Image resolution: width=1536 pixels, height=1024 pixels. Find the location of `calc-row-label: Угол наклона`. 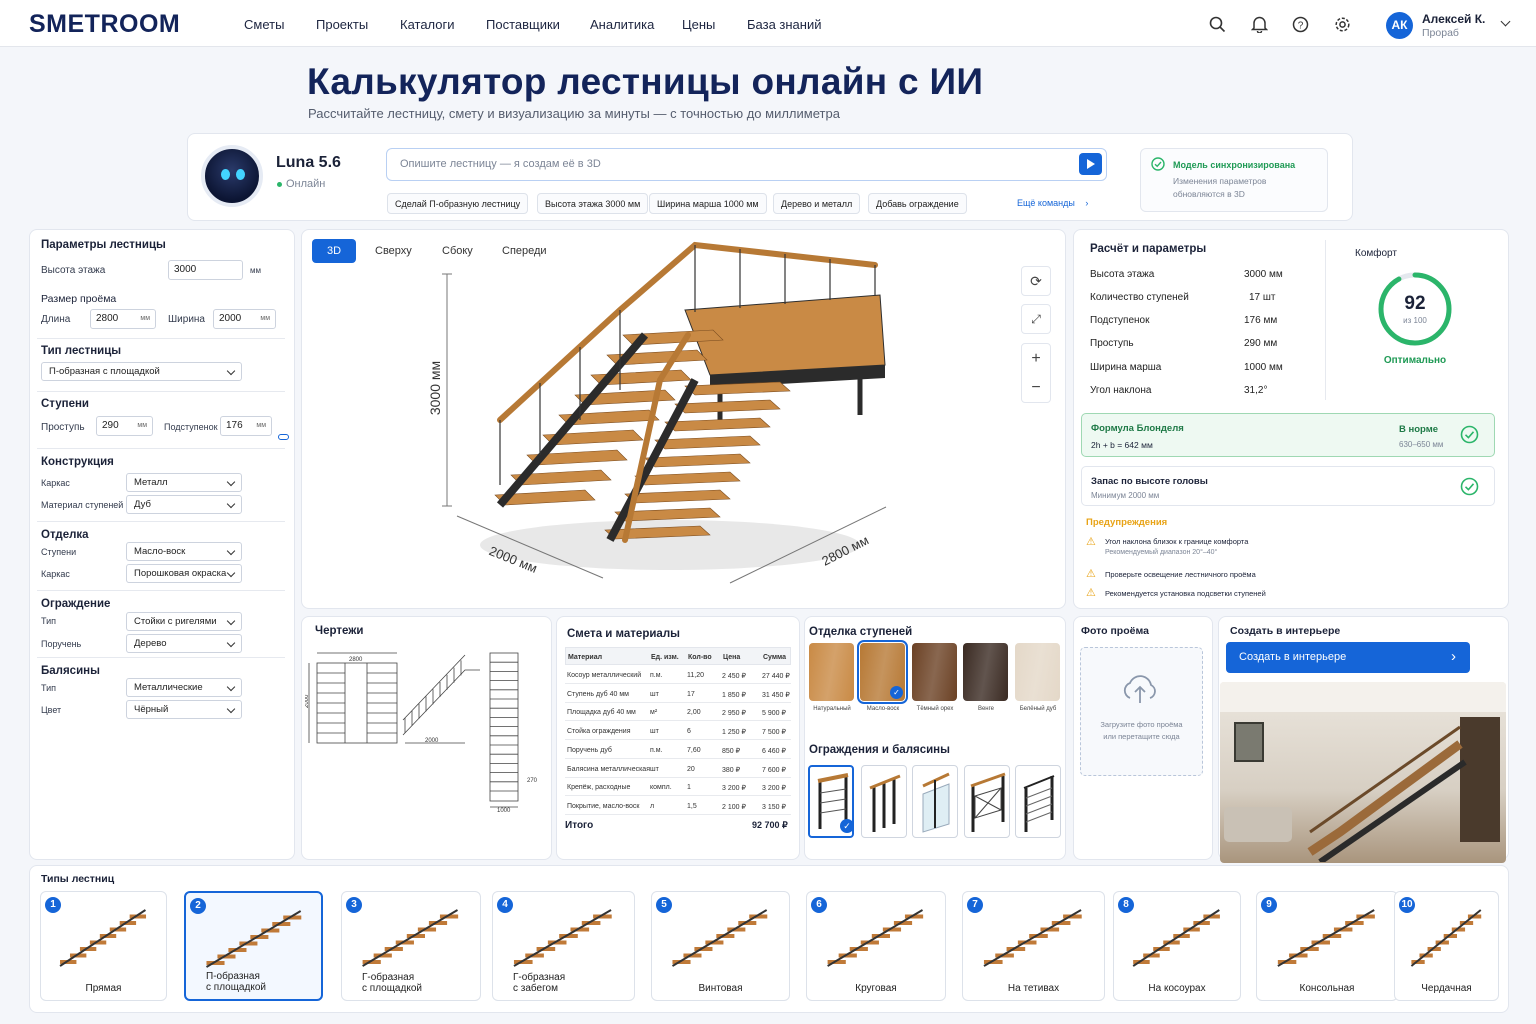

calc-row-label: Угол наклона is located at coordinates (1121, 390).